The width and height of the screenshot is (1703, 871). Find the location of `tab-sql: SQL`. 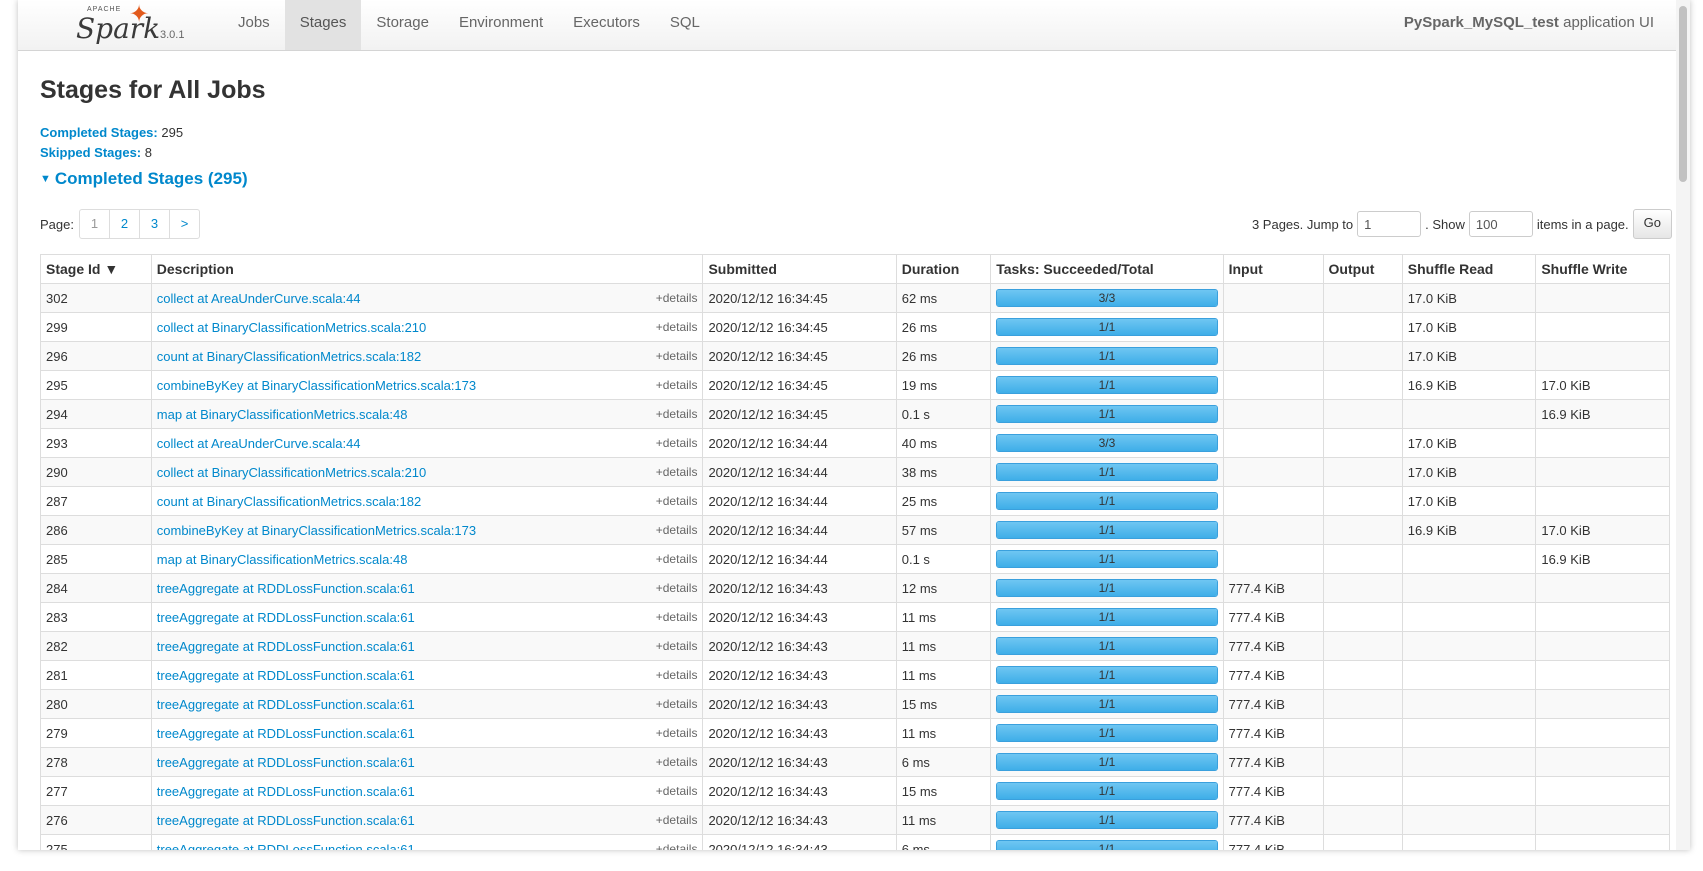

tab-sql: SQL is located at coordinates (685, 25).